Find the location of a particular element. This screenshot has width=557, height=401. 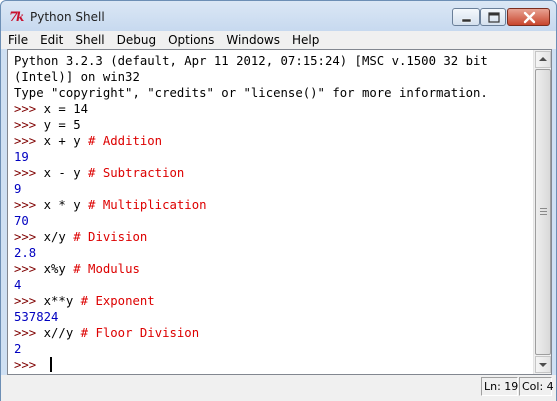

input-code: y = 5 is located at coordinates (62, 125).